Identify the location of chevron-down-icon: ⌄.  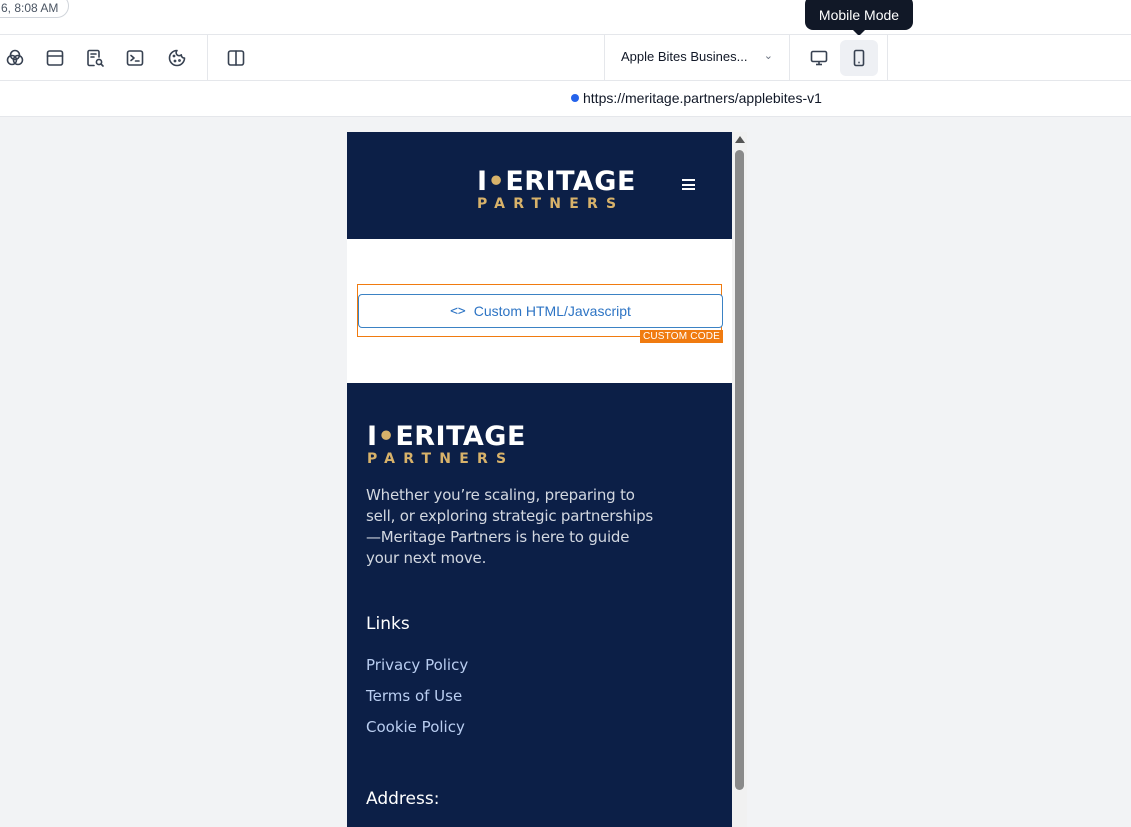
(768, 56).